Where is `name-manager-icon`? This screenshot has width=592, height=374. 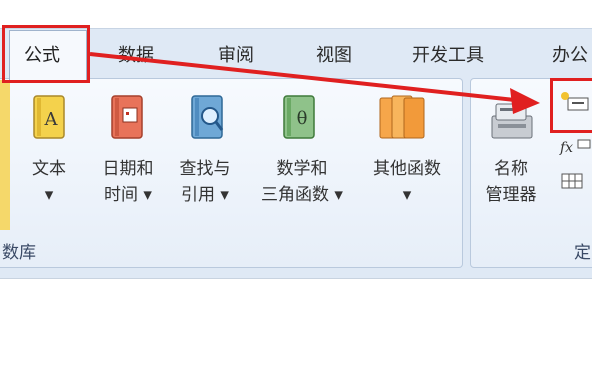
name-manager-icon is located at coordinates (512, 121).